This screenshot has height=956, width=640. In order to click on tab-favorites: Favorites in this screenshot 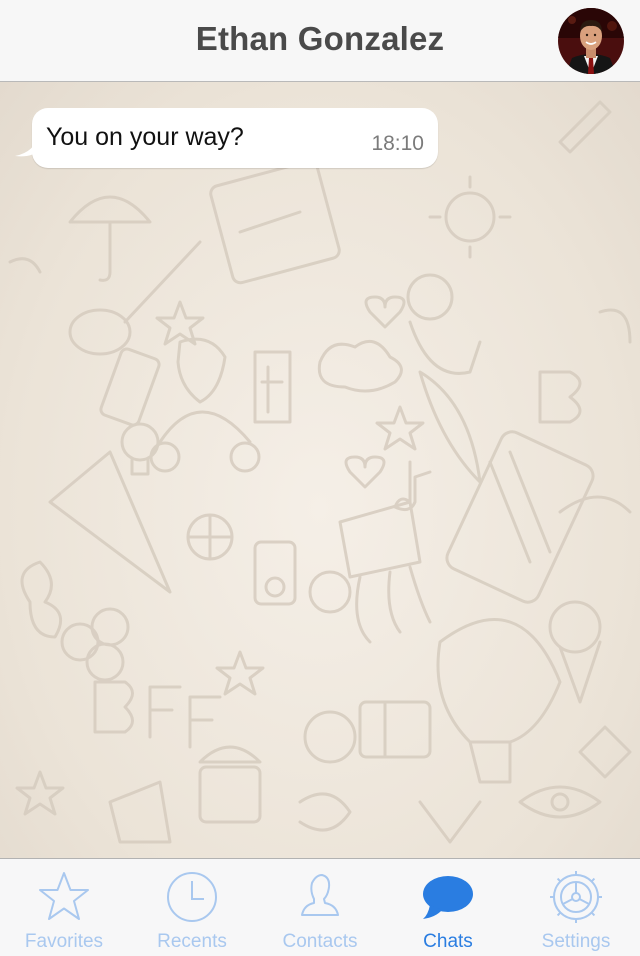, I will do `click(64, 907)`.